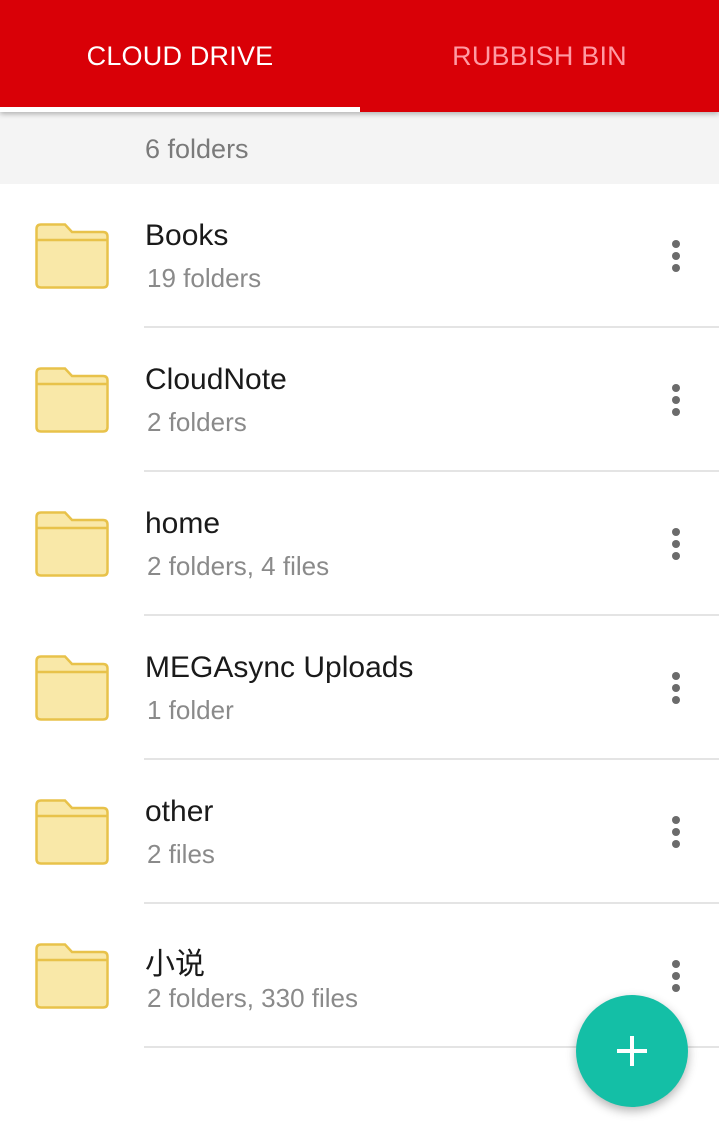  What do you see at coordinates (181, 854) in the screenshot?
I see `item-details: 2 files` at bounding box center [181, 854].